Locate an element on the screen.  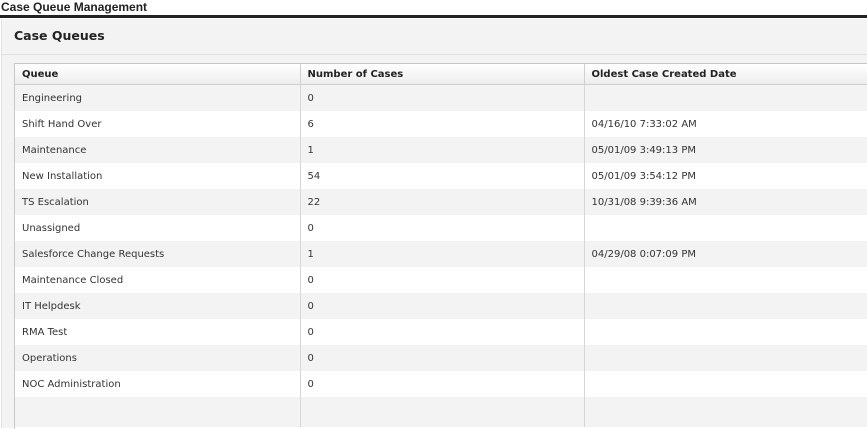
queue-name-cell: RMA Test is located at coordinates (158, 332).